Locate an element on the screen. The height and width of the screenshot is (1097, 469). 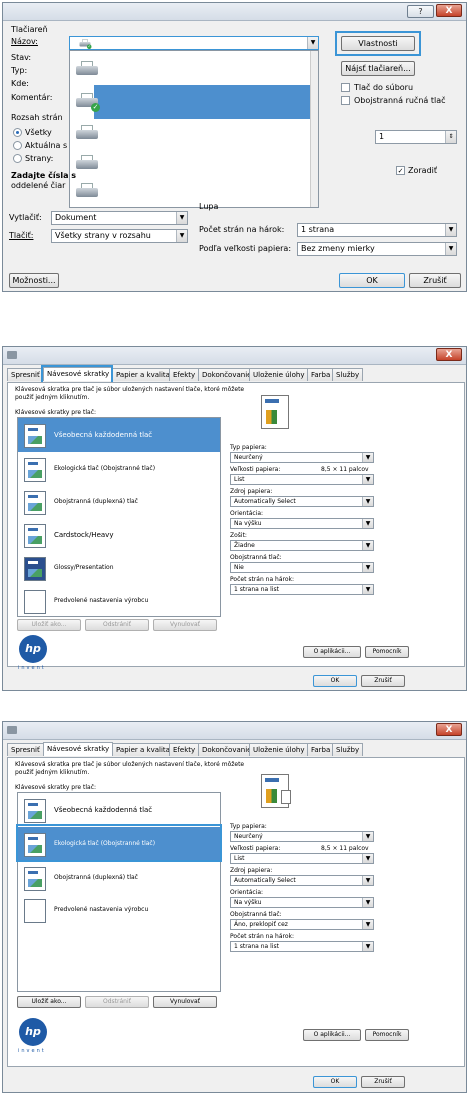
pages-per-sheet-select: 1 strana ▼ is located at coordinates (377, 230).